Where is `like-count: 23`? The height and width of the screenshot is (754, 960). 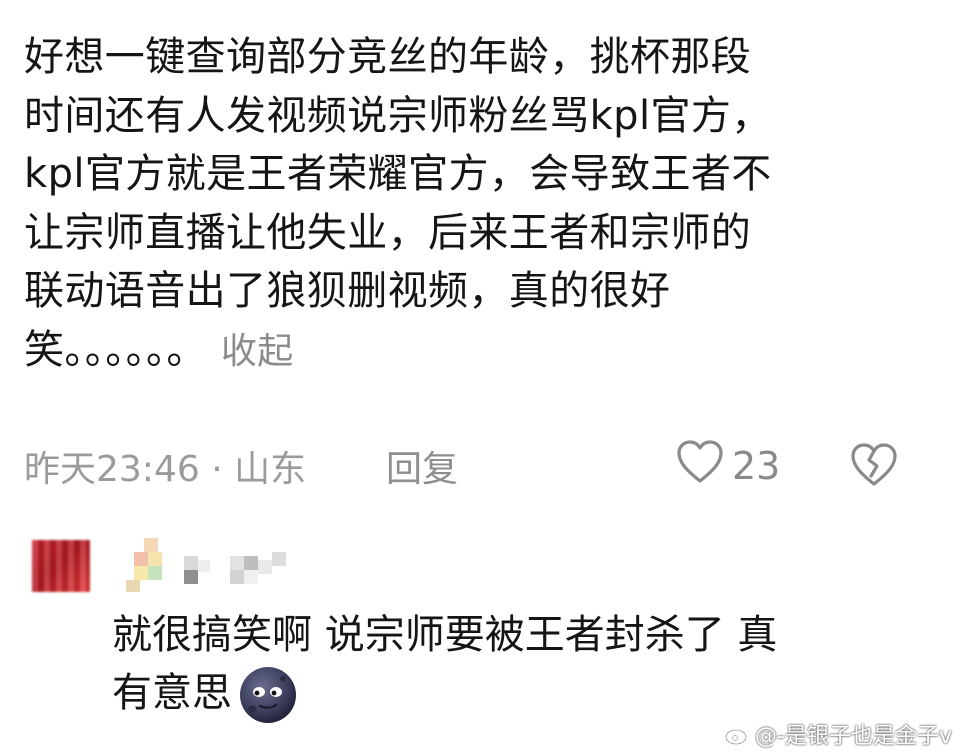 like-count: 23 is located at coordinates (756, 466).